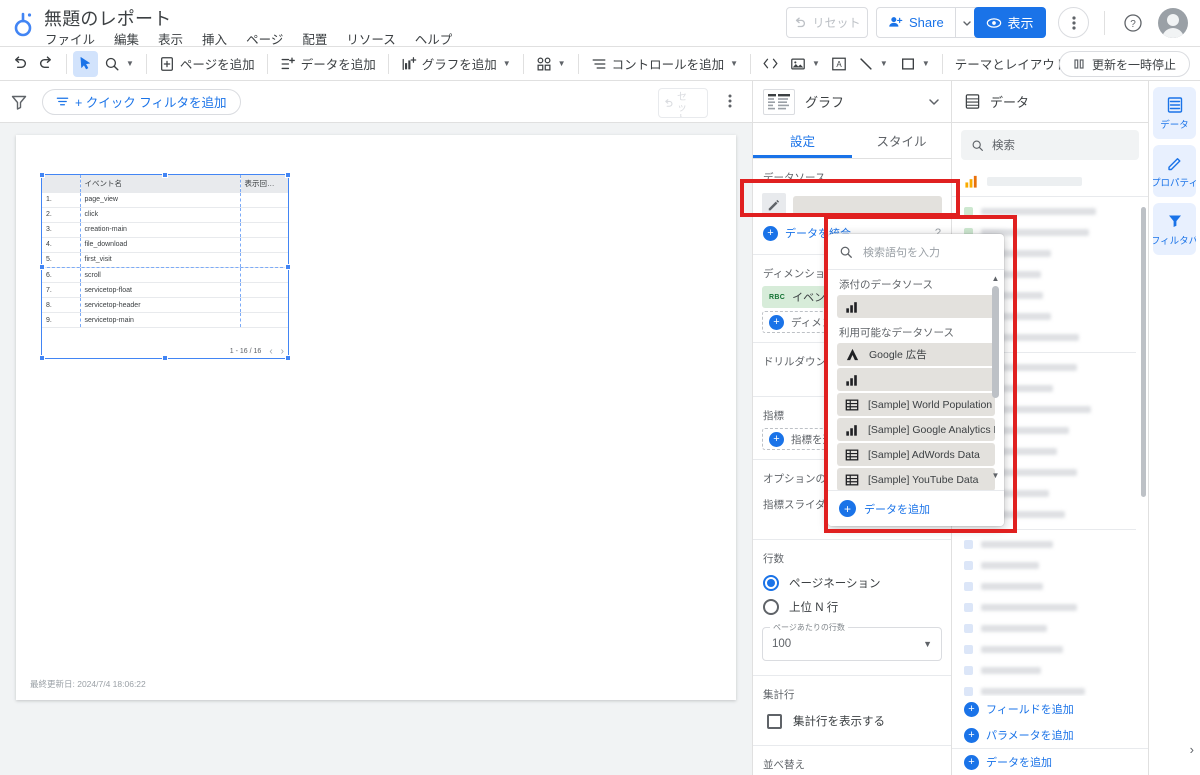 Image resolution: width=1200 pixels, height=775 pixels. What do you see at coordinates (46, 64) in the screenshot?
I see `redo-button` at bounding box center [46, 64].